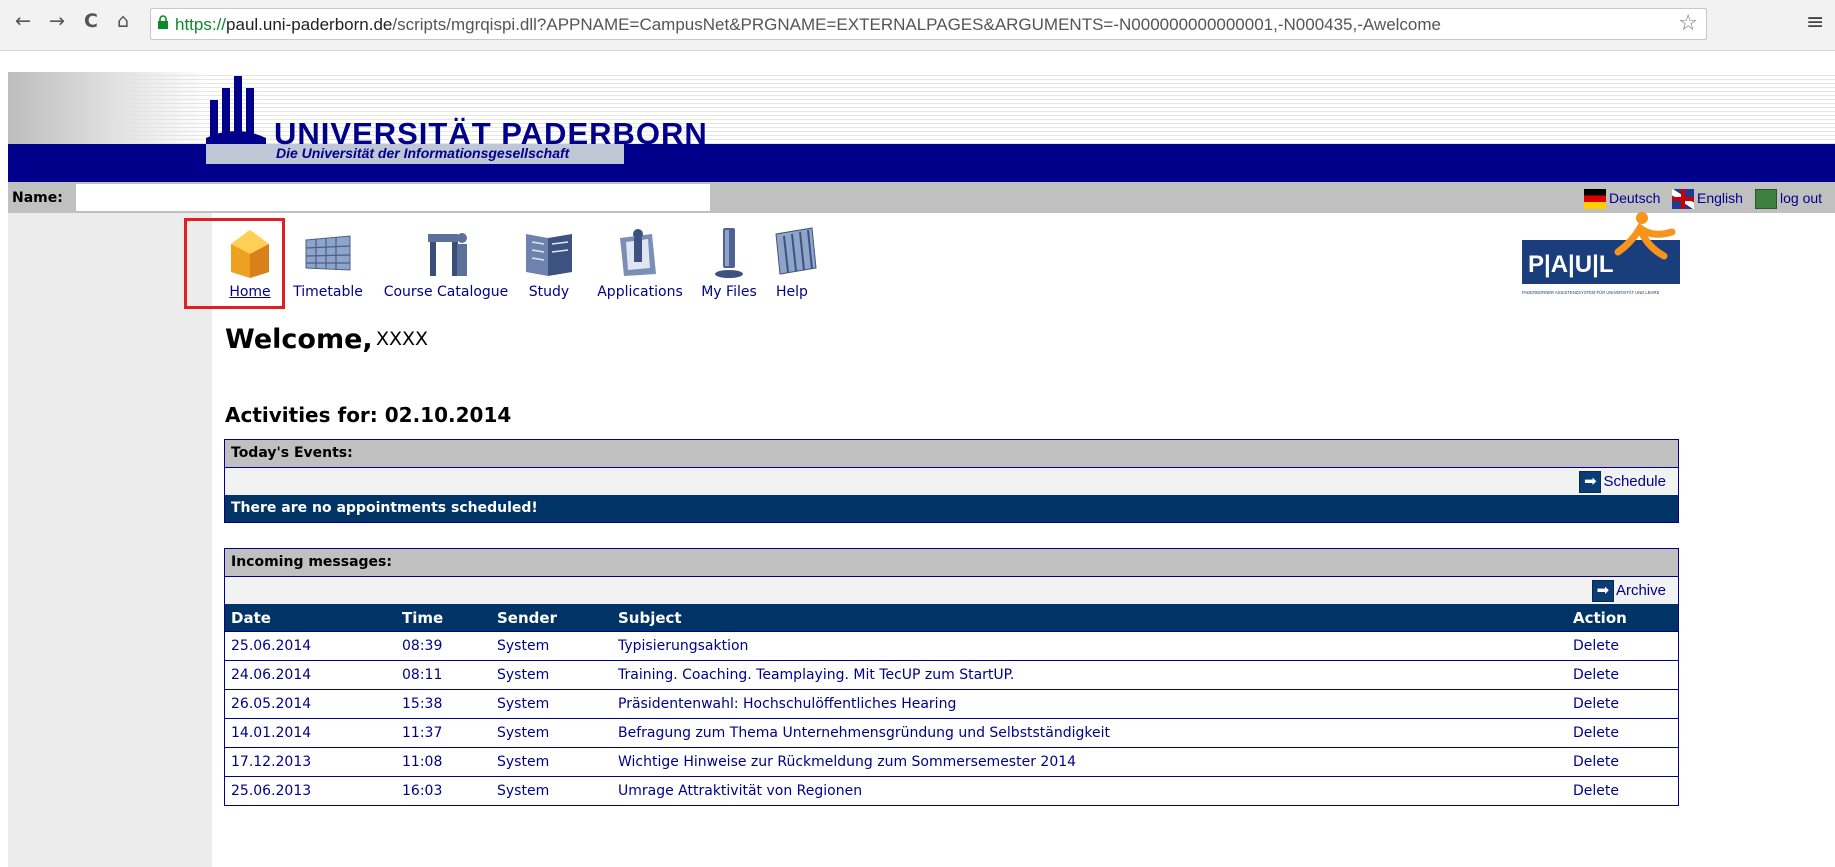 The image size is (1835, 867). What do you see at coordinates (1642, 218) in the screenshot?
I see `paul-figure-icon` at bounding box center [1642, 218].